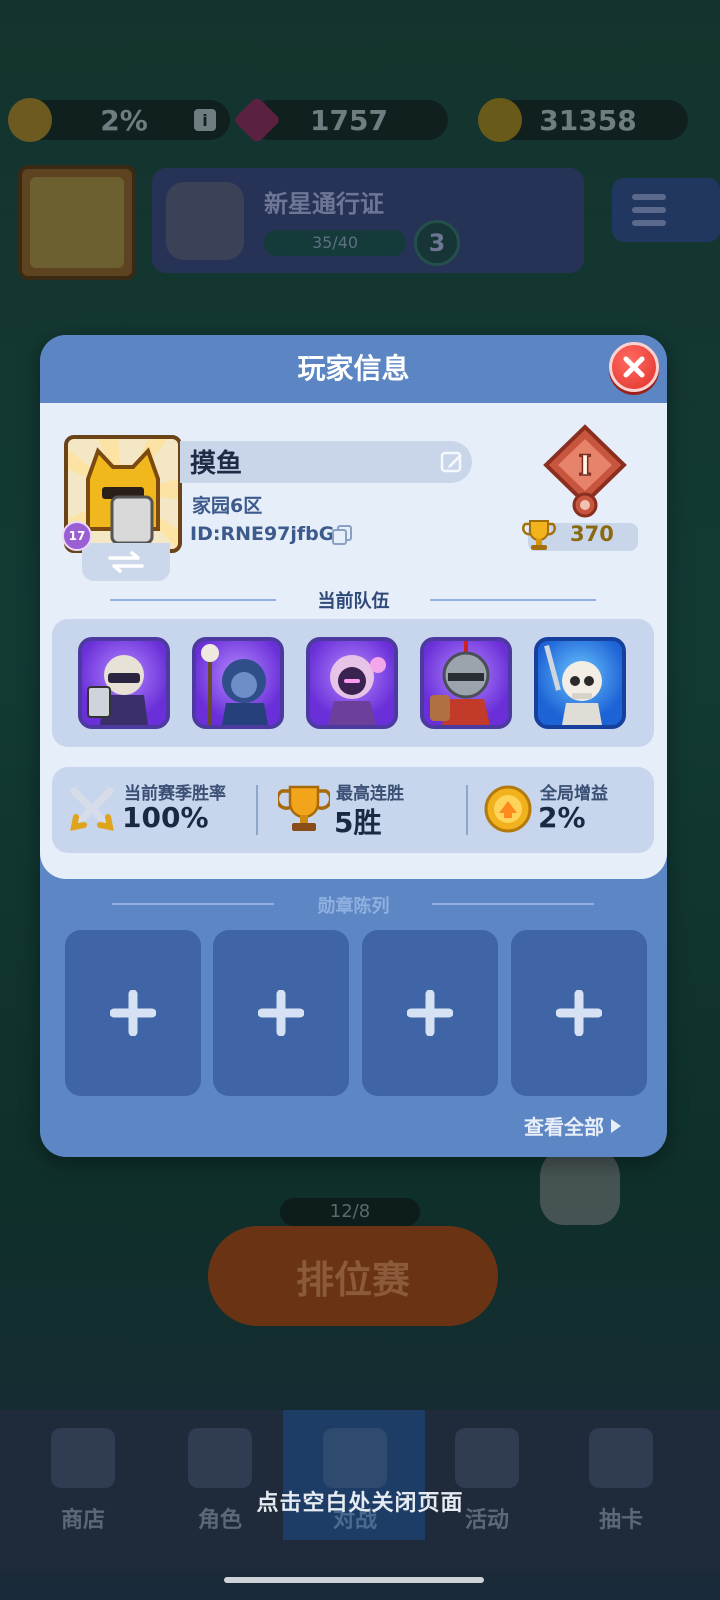  I want to click on team-panel, so click(353, 683).